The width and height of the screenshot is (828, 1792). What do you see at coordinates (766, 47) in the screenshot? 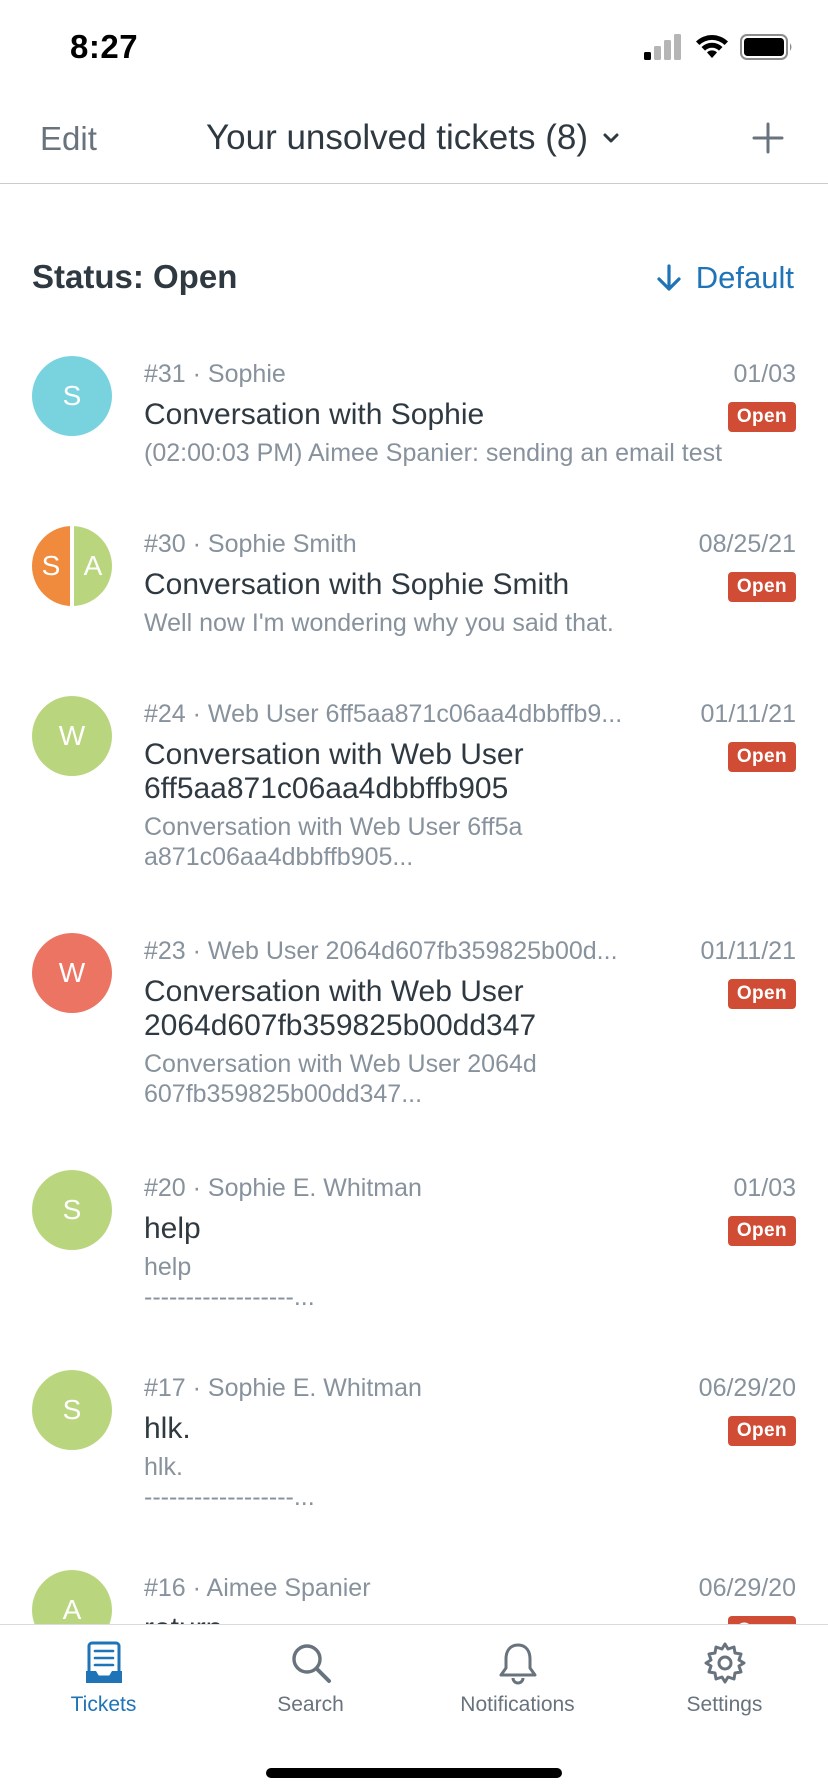
I see `battery-icon` at bounding box center [766, 47].